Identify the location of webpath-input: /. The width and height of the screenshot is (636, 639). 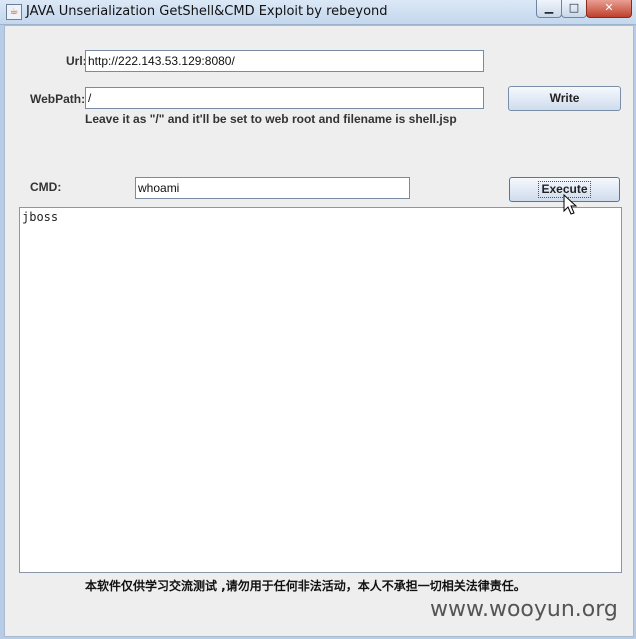
(284, 98).